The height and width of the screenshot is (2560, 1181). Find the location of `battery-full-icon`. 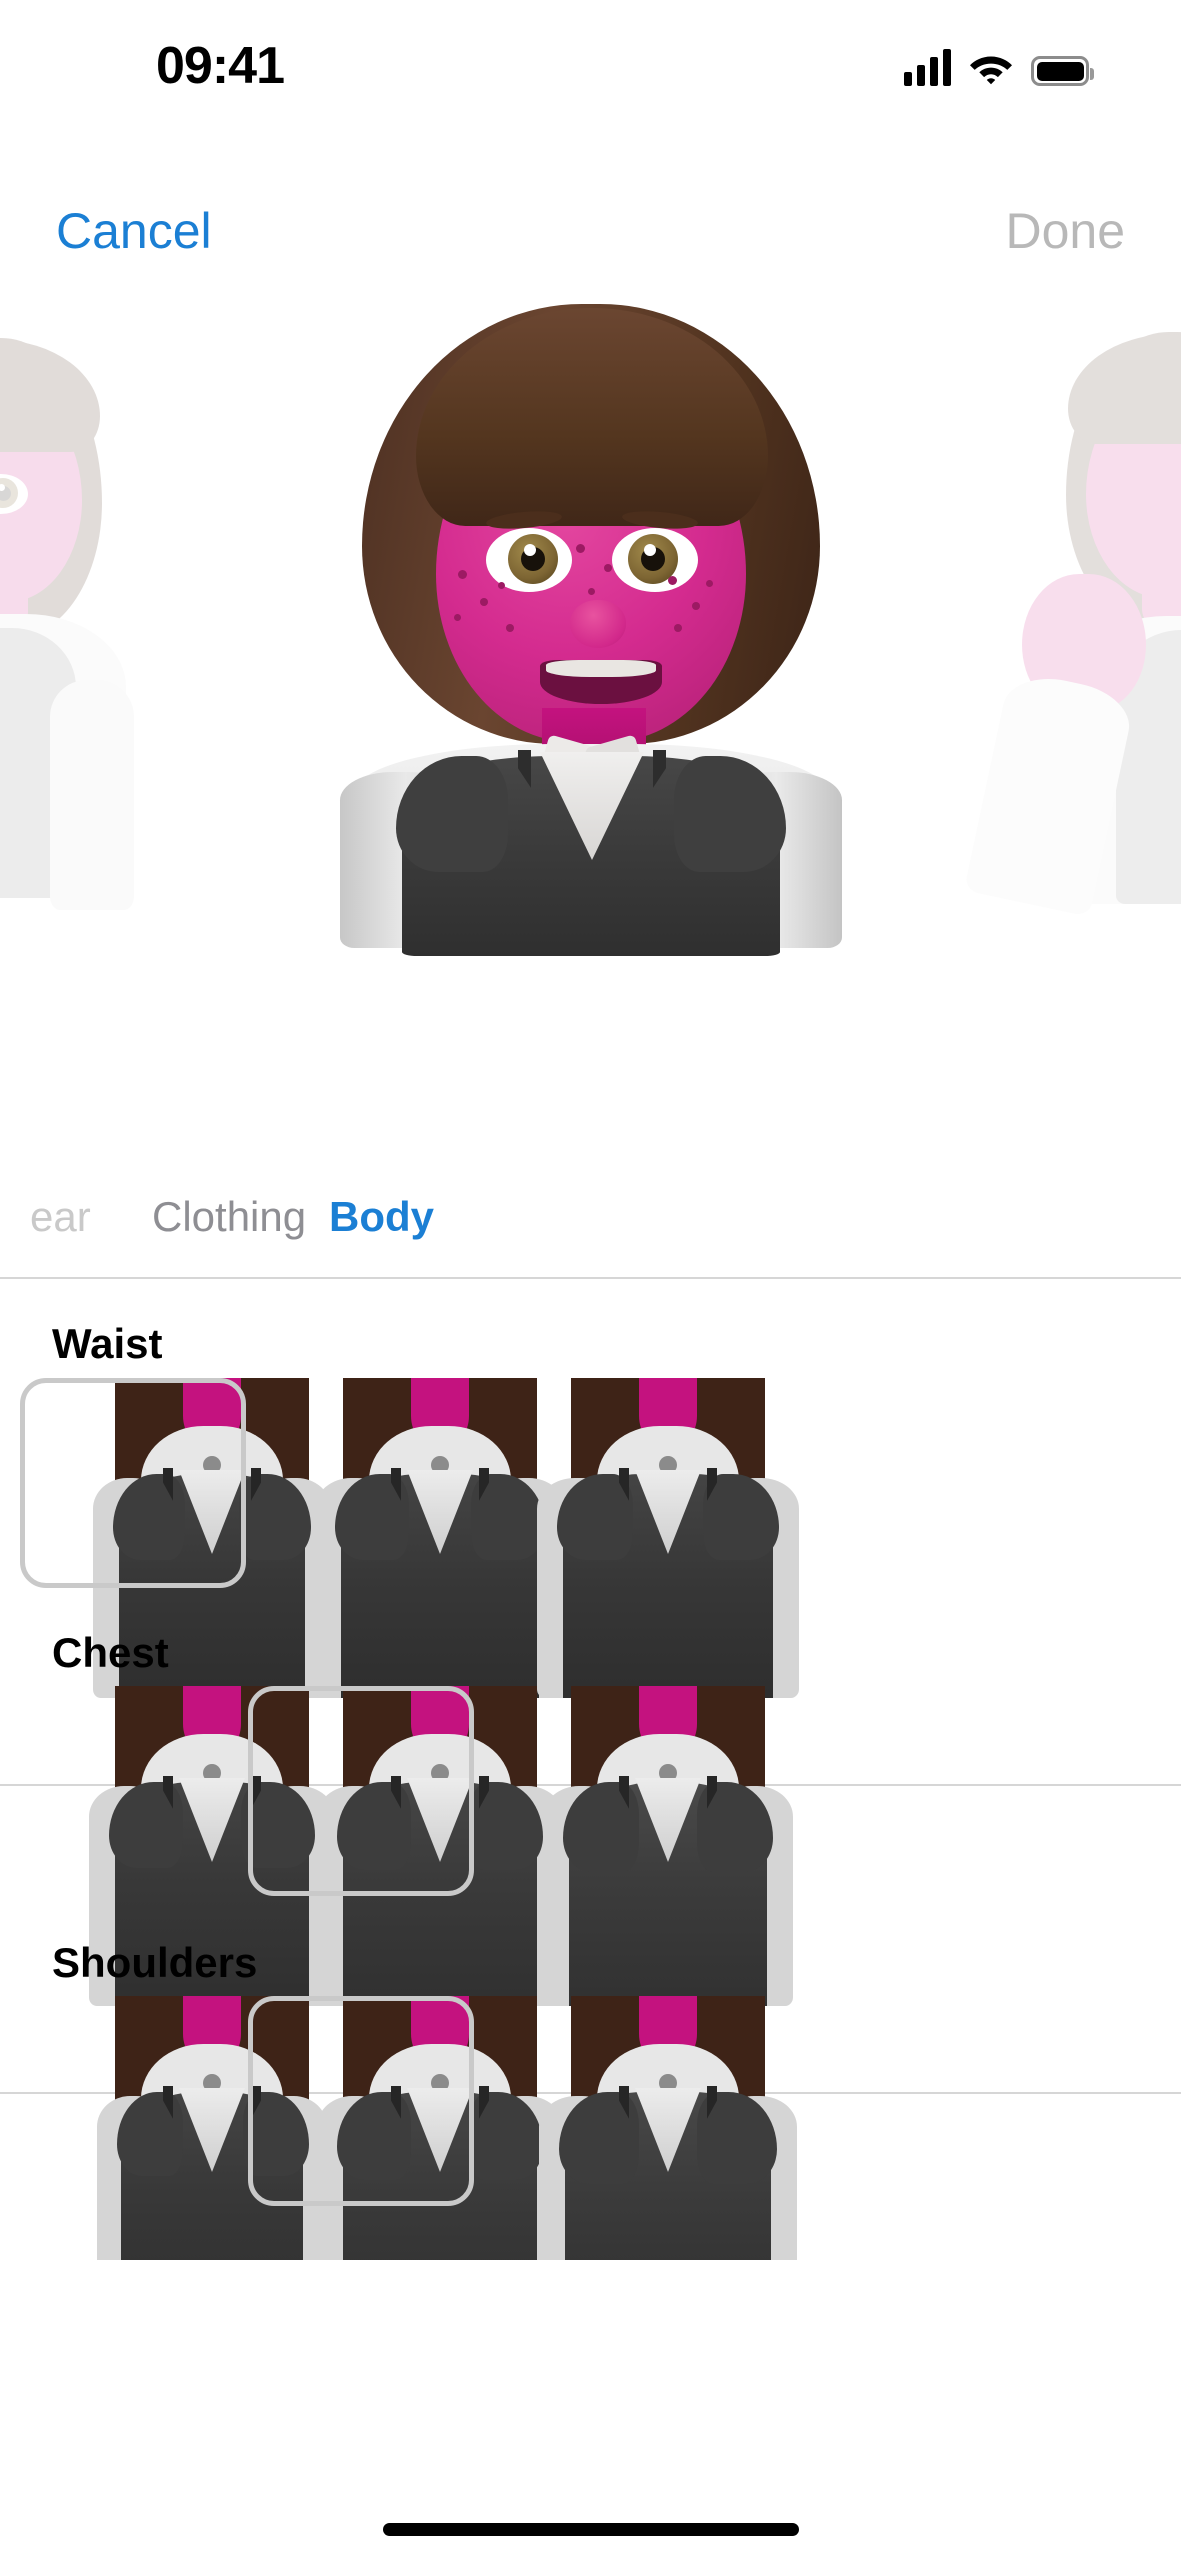

battery-full-icon is located at coordinates (1062, 71).